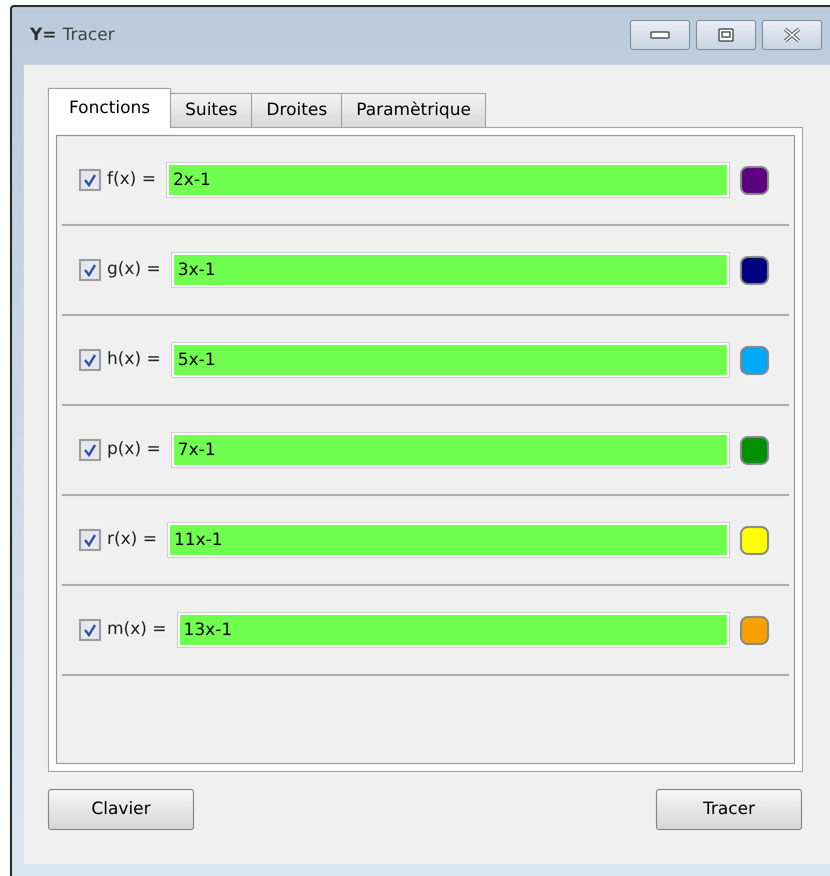 Image resolution: width=830 pixels, height=876 pixels. I want to click on function-label: m(x) =, so click(137, 630).